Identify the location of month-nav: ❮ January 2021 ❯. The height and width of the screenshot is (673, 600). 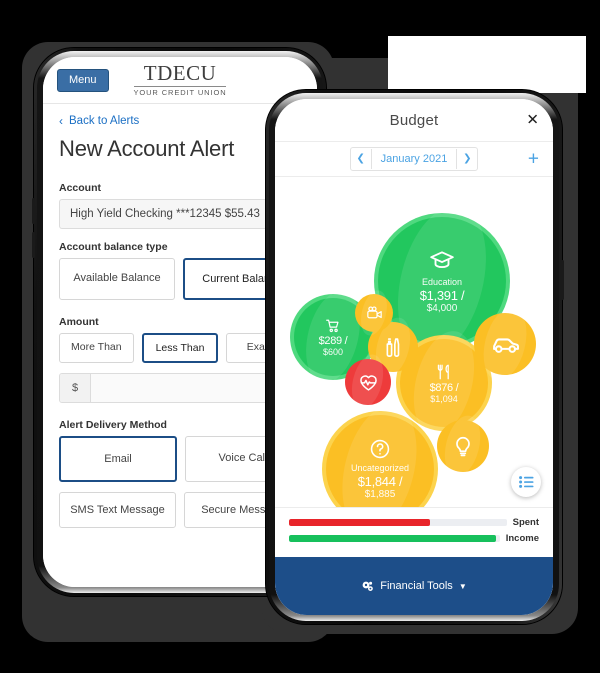
(414, 159).